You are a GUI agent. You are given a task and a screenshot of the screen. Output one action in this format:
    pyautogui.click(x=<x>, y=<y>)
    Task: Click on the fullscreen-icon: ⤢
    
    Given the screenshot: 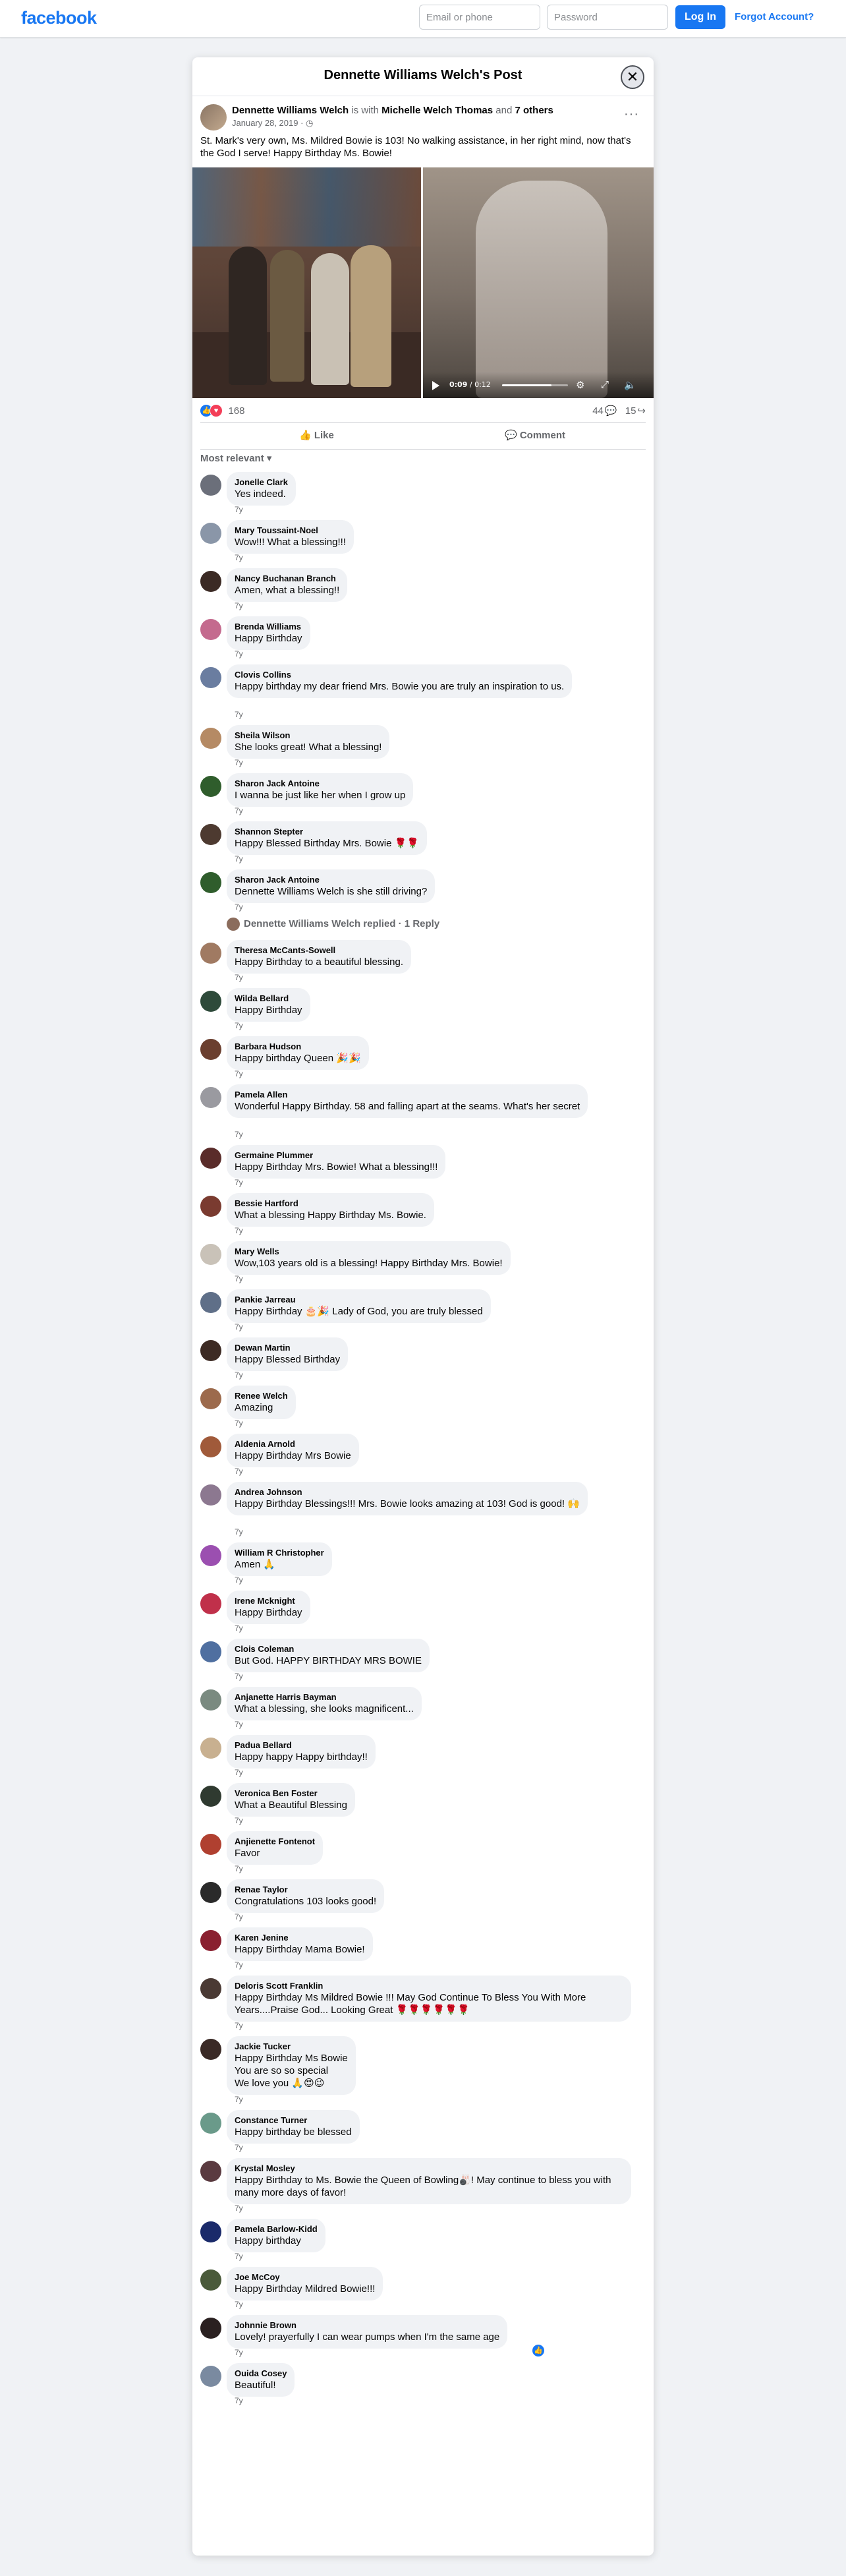 What is the action you would take?
    pyautogui.click(x=605, y=384)
    